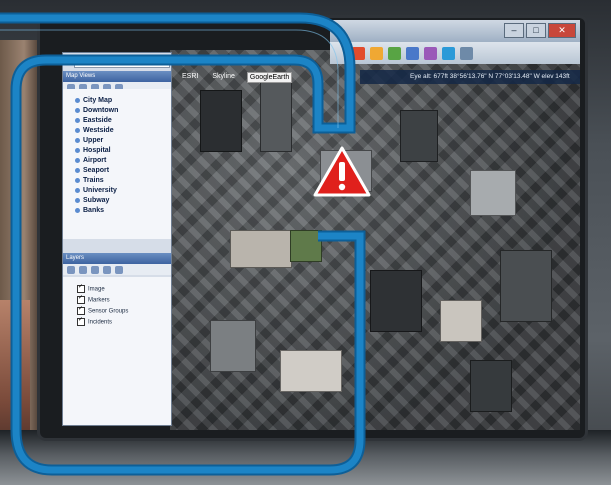  What do you see at coordinates (89, 180) in the screenshot?
I see `tree-item: Trains` at bounding box center [89, 180].